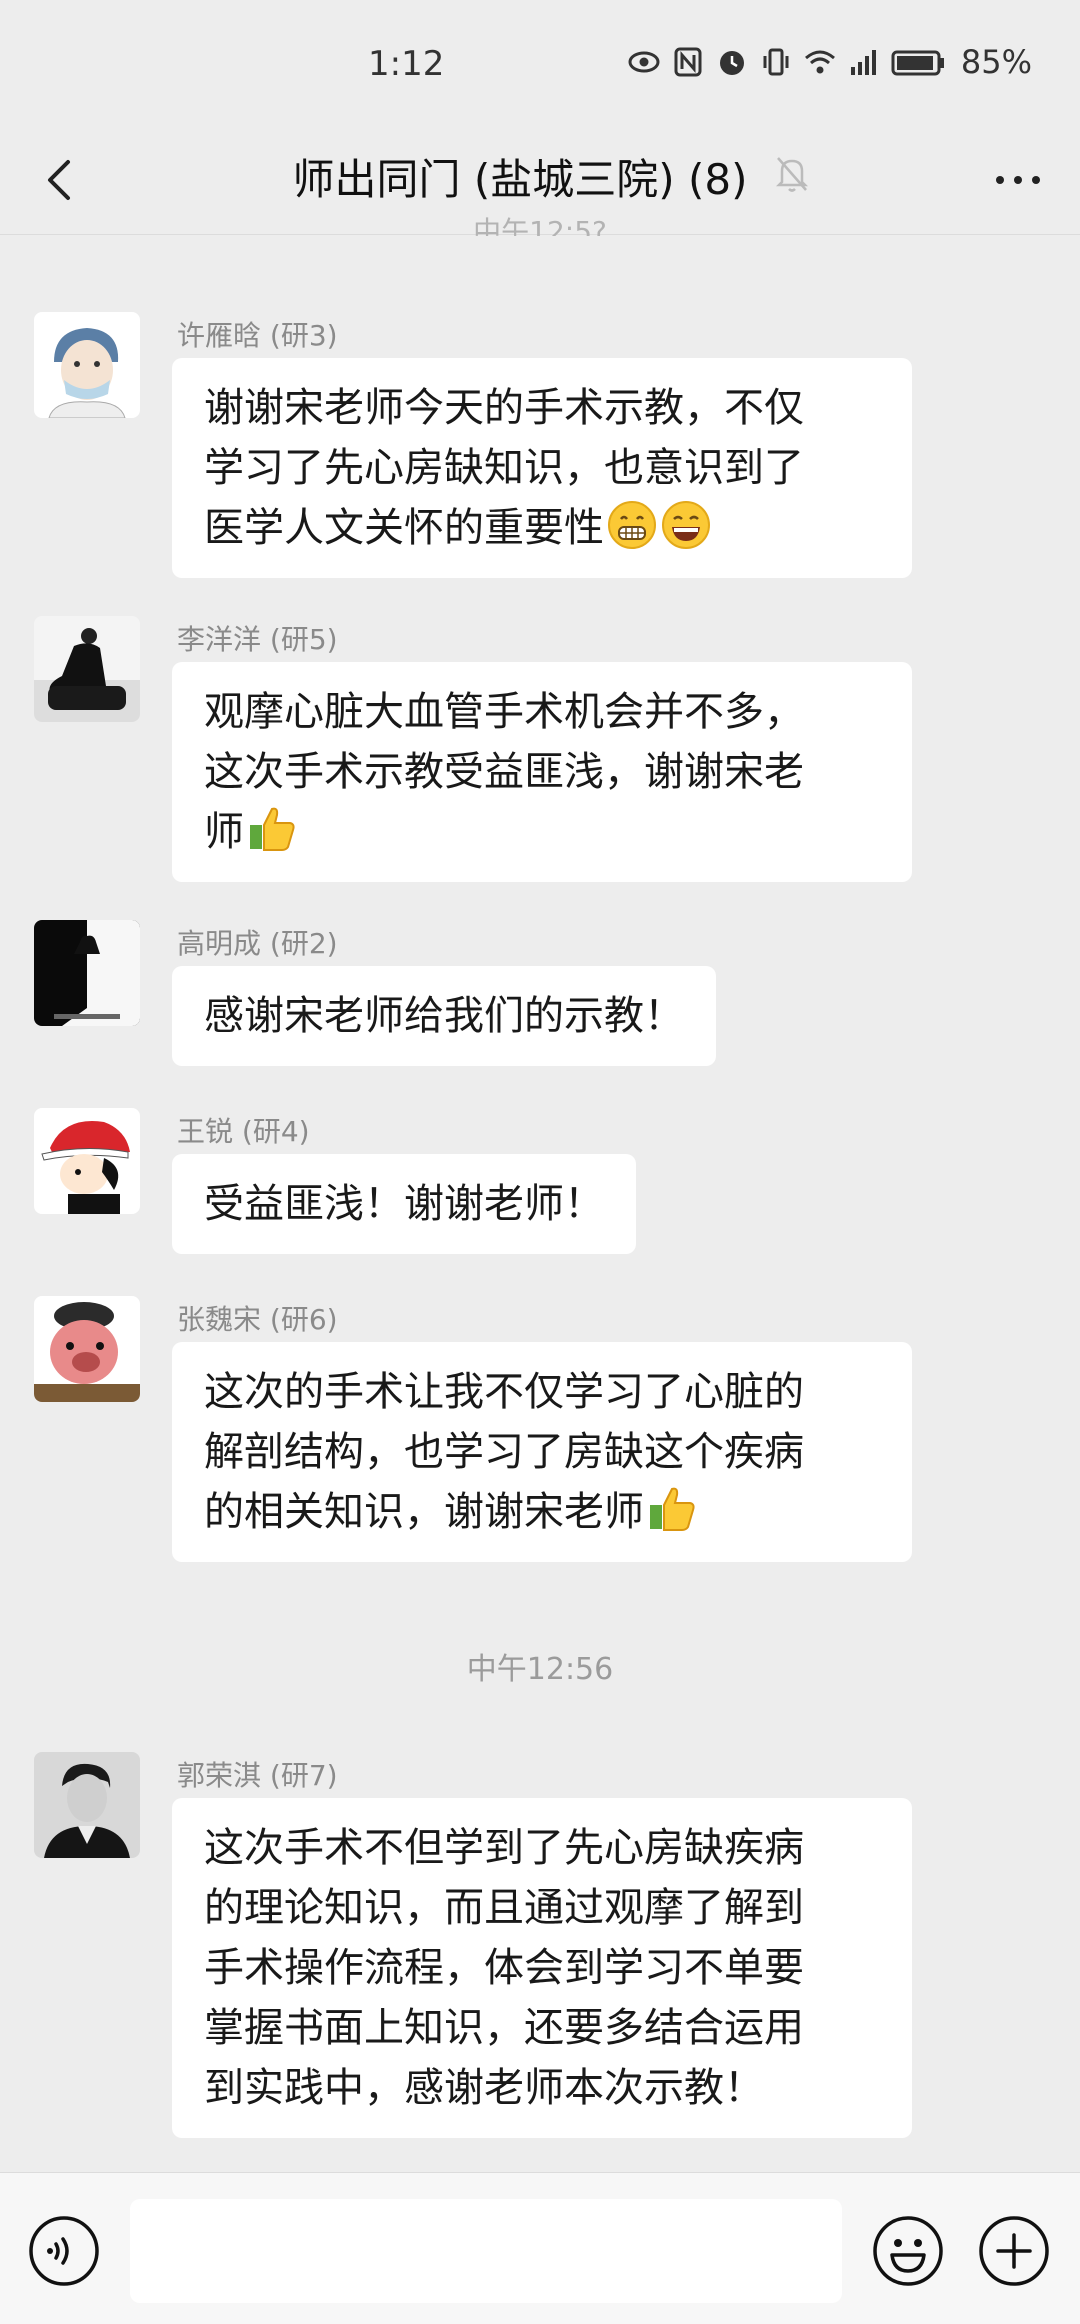 The width and height of the screenshot is (1080, 2324). Describe the element at coordinates (996, 62) in the screenshot. I see `battery-percent: 85%` at that location.